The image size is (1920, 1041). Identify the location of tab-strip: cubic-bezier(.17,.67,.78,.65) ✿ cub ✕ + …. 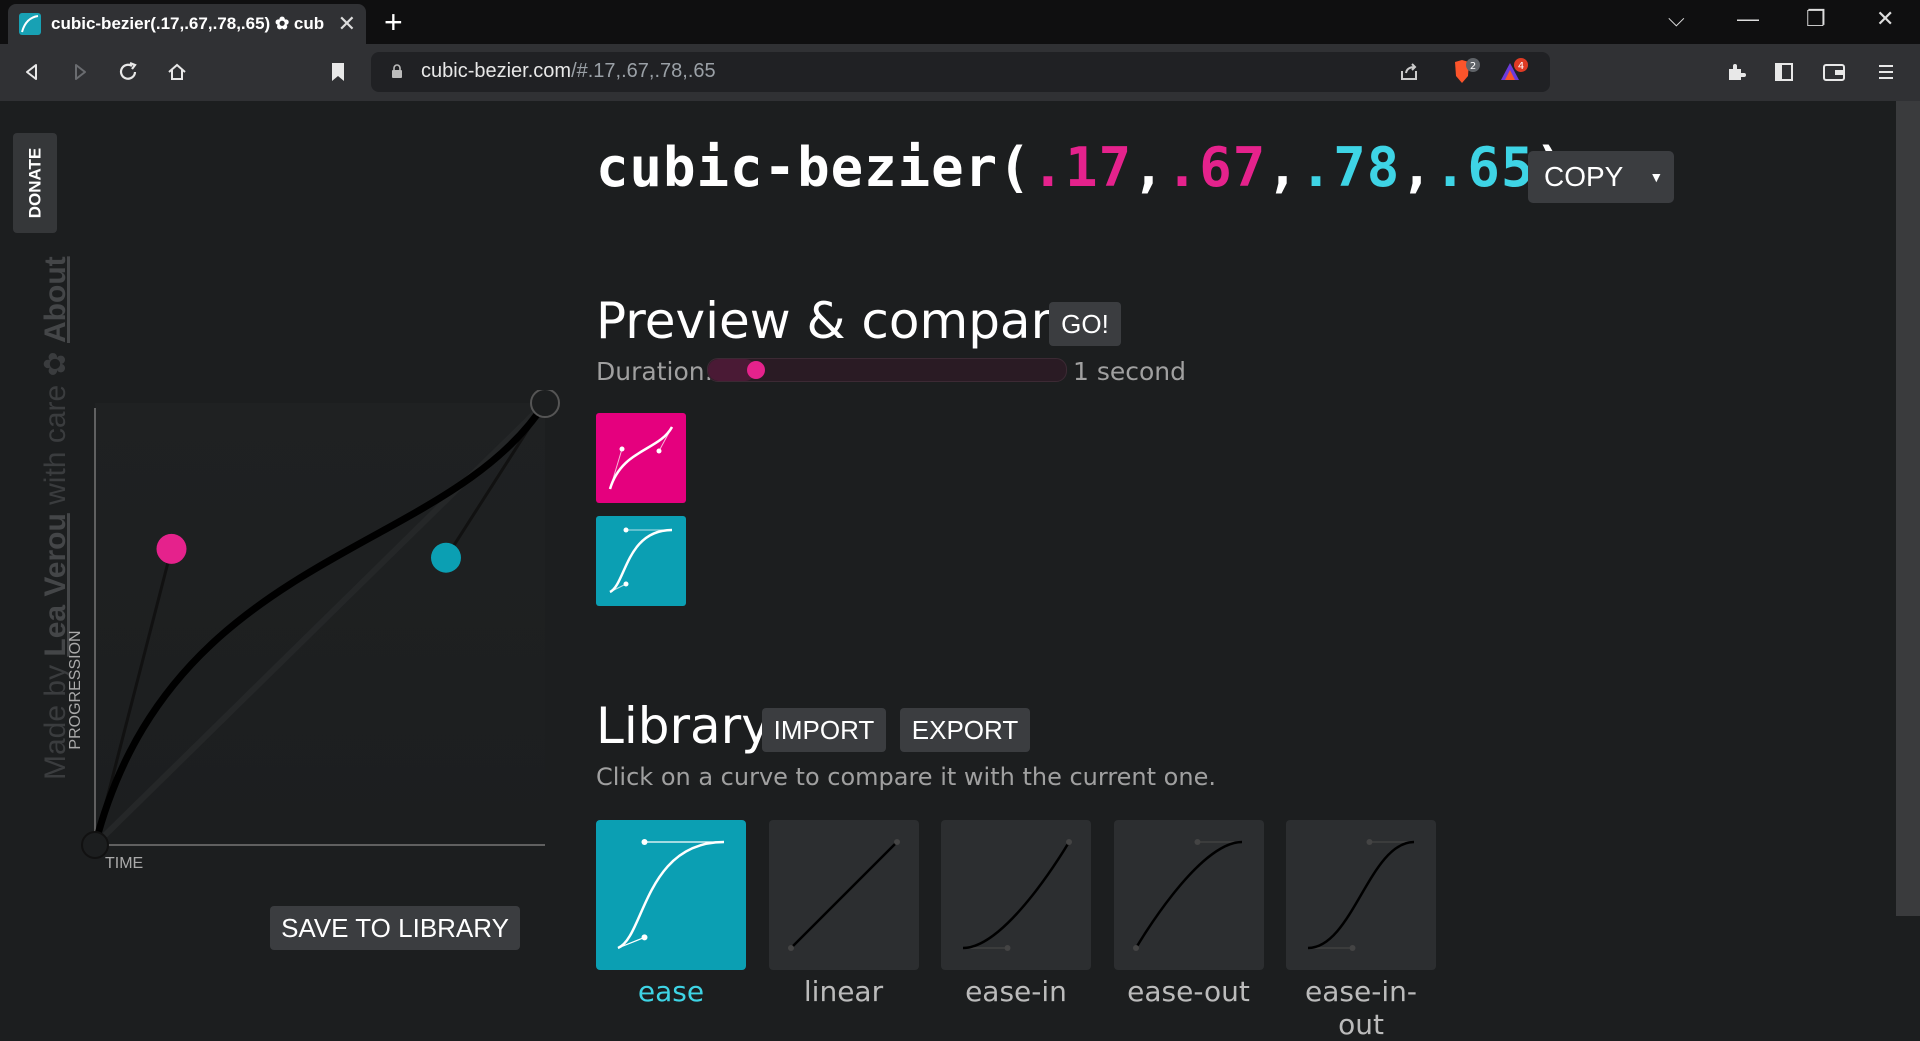
(960, 22).